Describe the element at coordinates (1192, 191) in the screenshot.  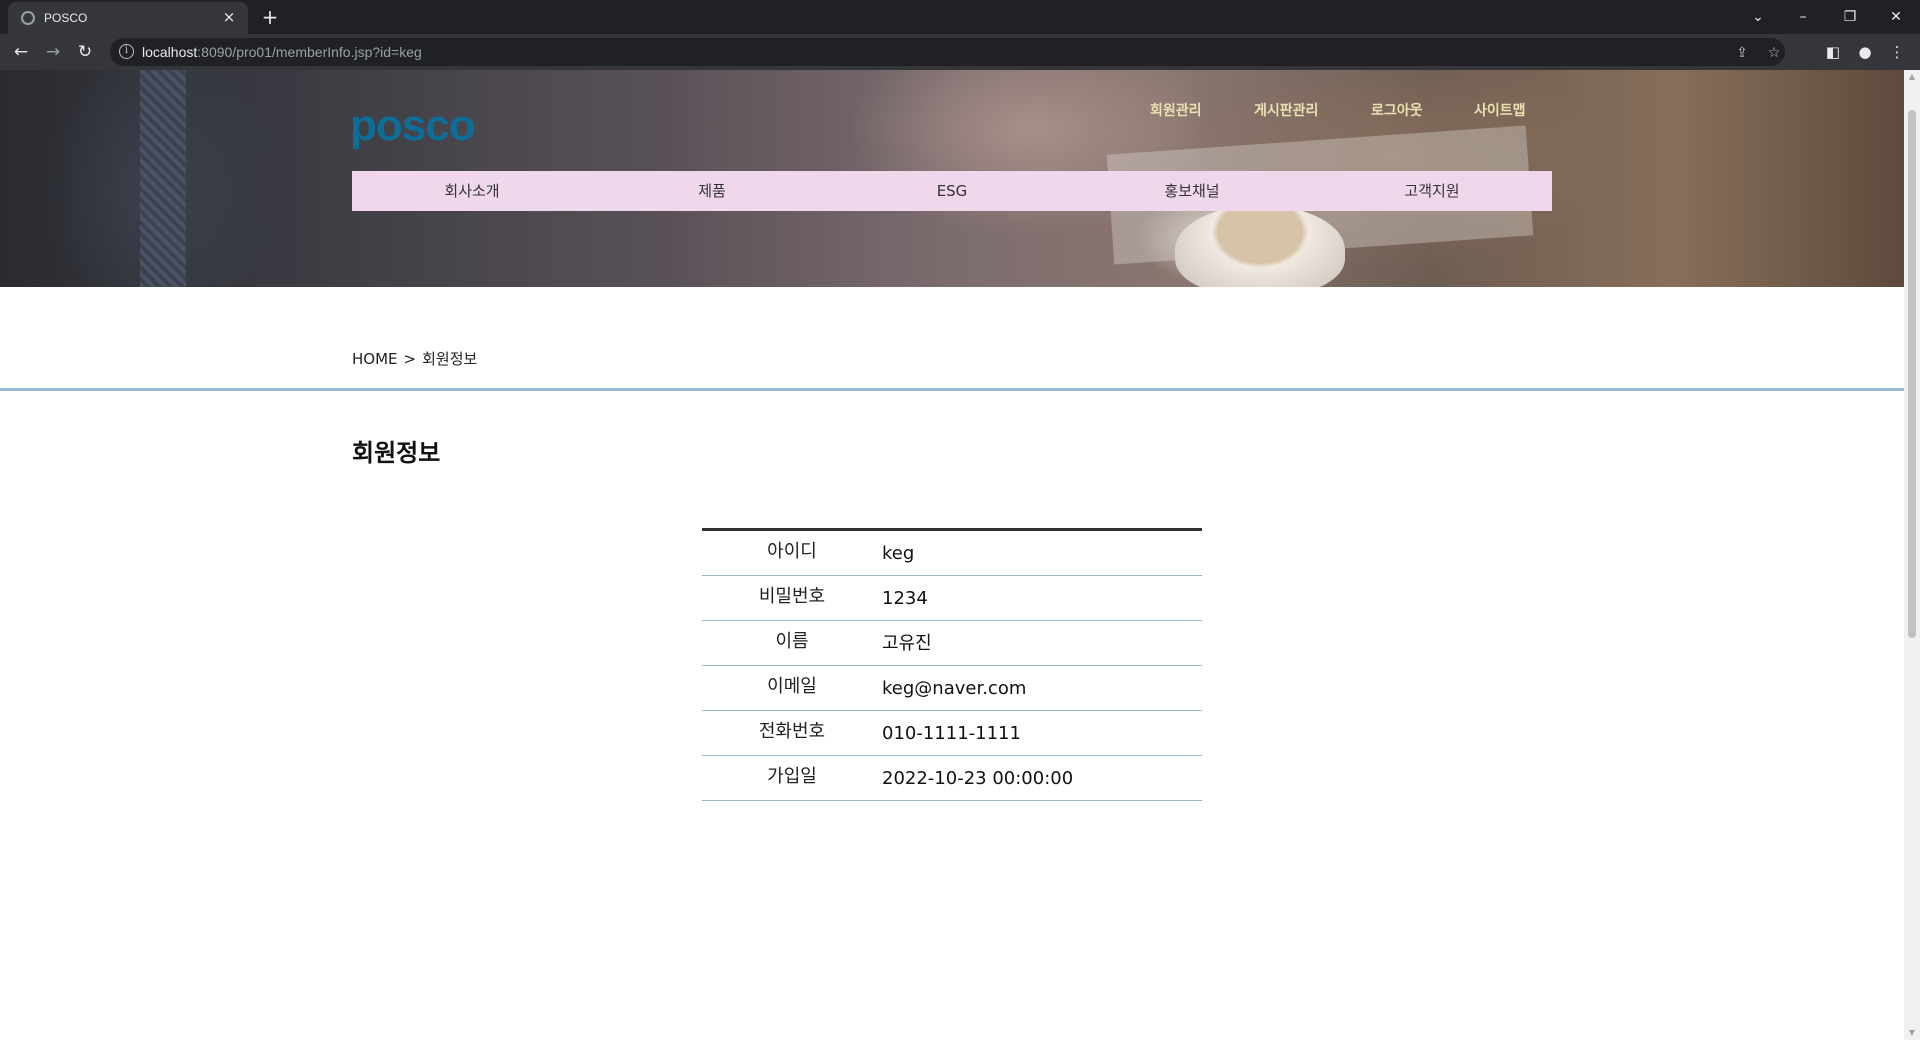
I see `nav-item-pr-channel: 홍보채널` at that location.